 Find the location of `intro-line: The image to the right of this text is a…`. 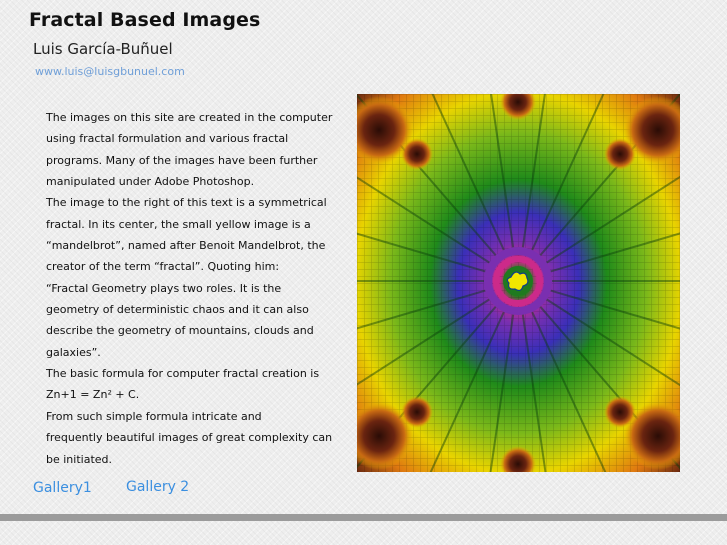

intro-line: The image to the right of this text is a… is located at coordinates (186, 203).